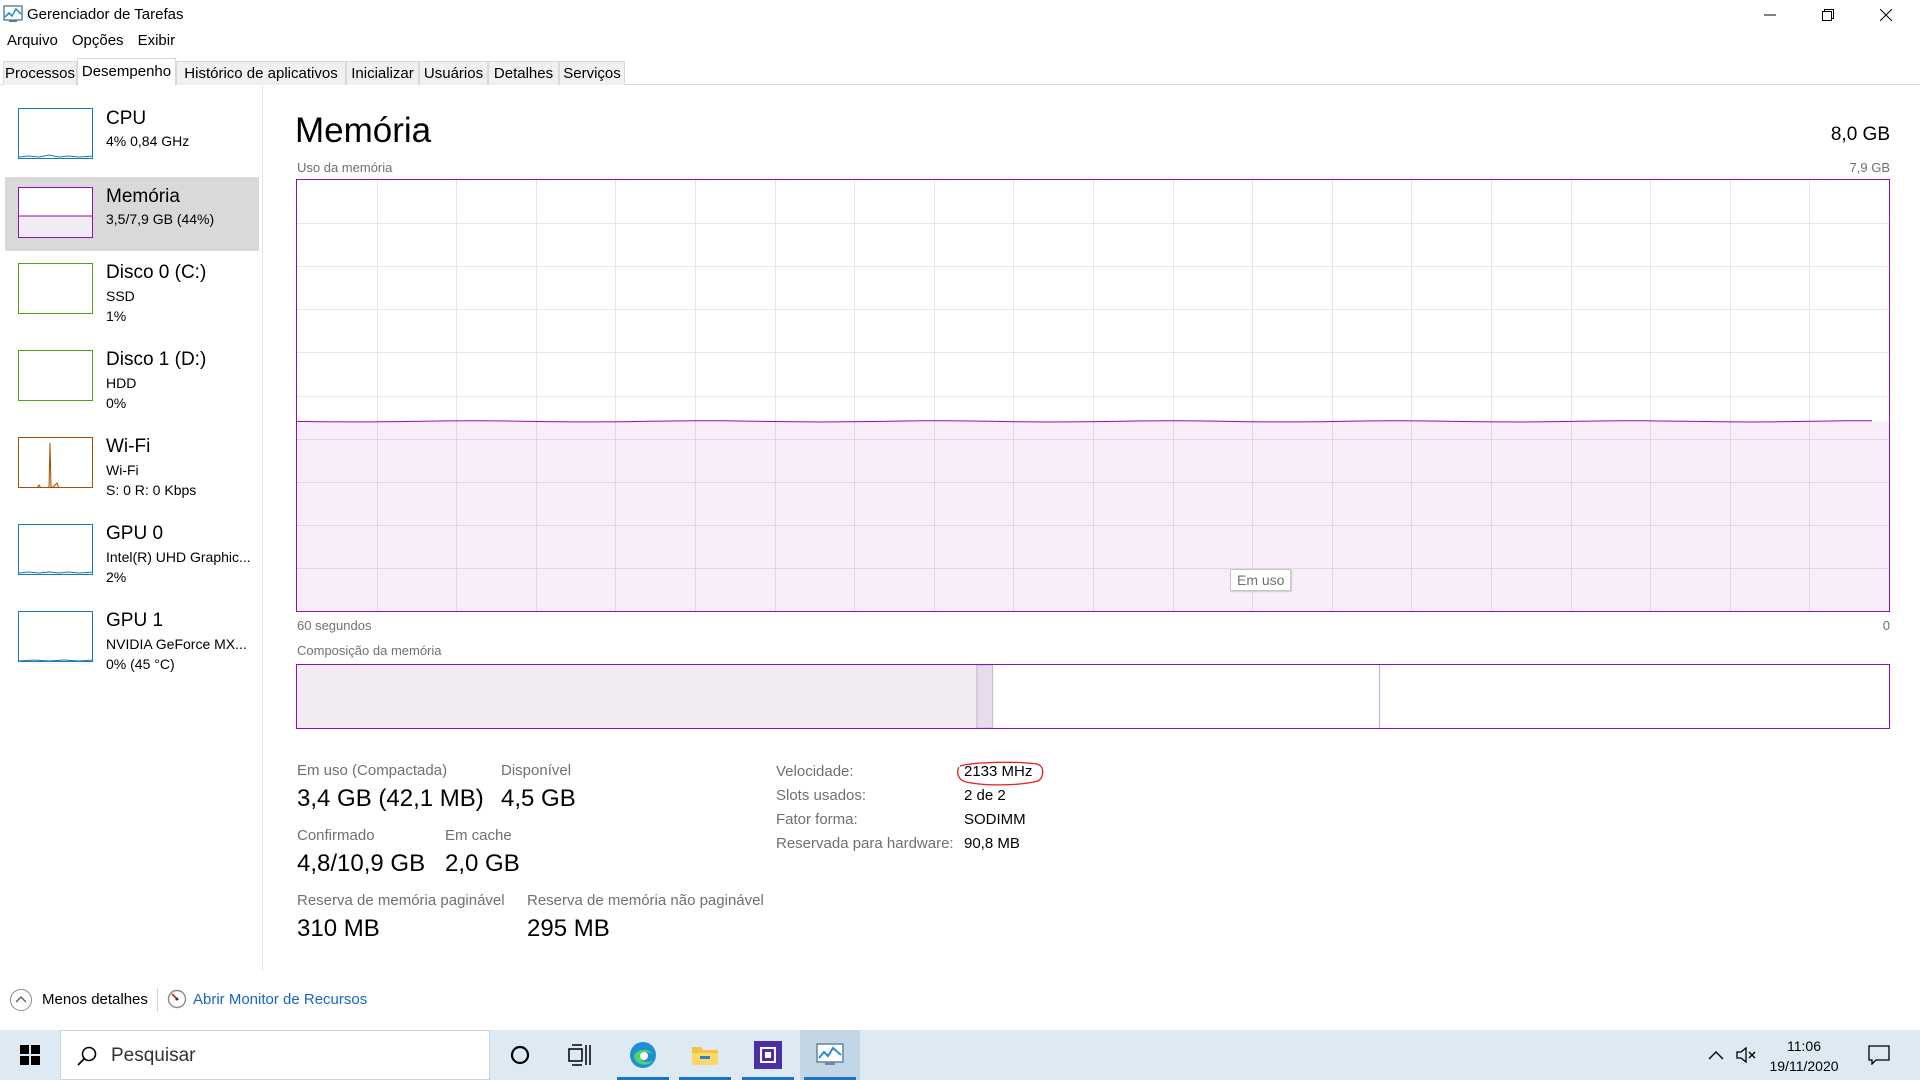 The width and height of the screenshot is (1920, 1080). Describe the element at coordinates (98, 41) in the screenshot. I see `menu-opcoes: Opções` at that location.